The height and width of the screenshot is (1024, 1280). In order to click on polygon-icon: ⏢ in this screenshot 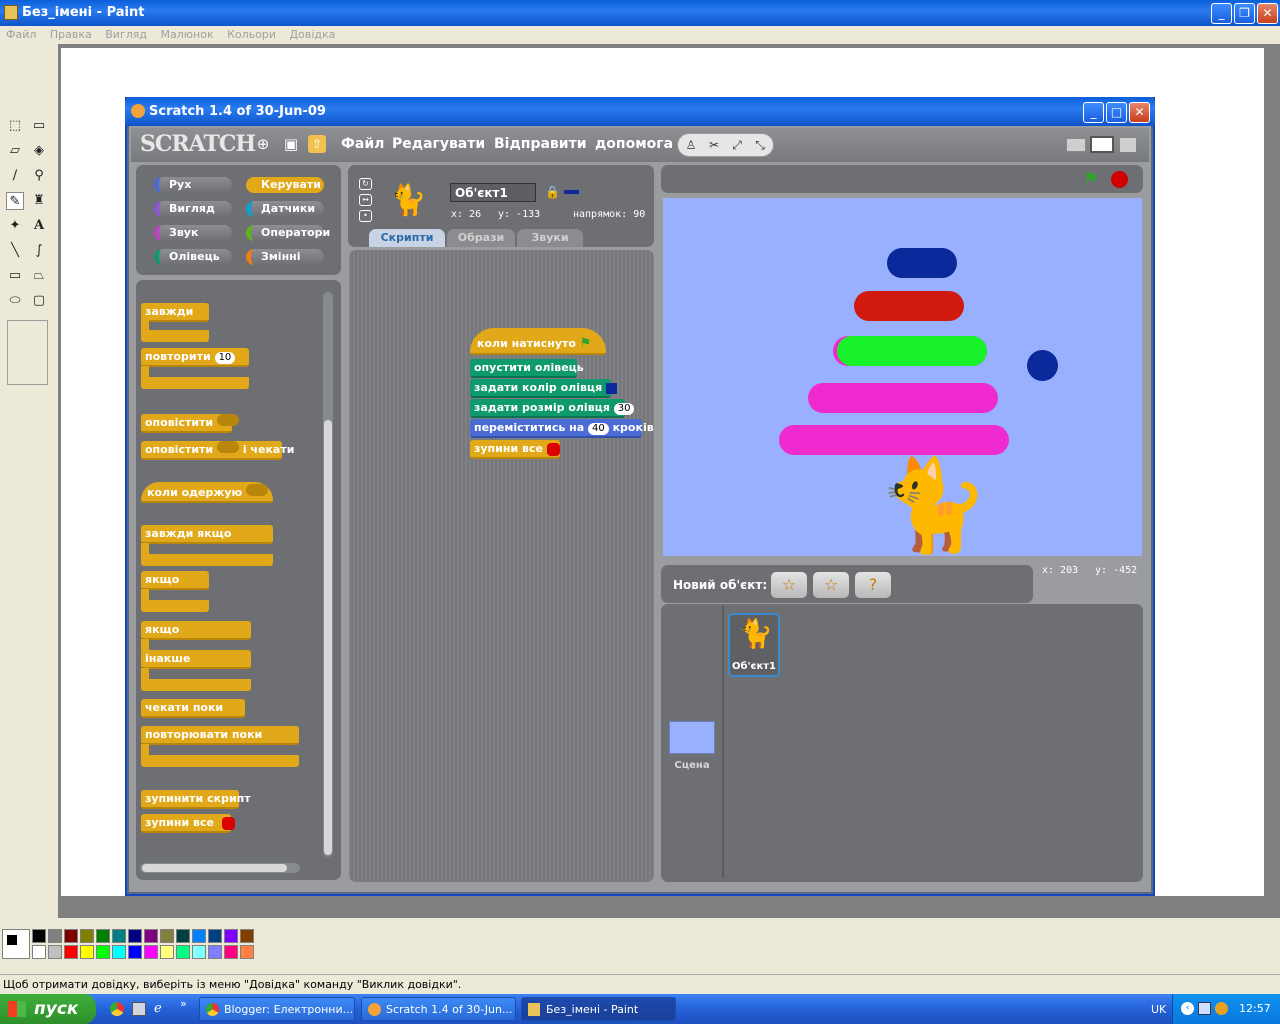, I will do `click(39, 276)`.